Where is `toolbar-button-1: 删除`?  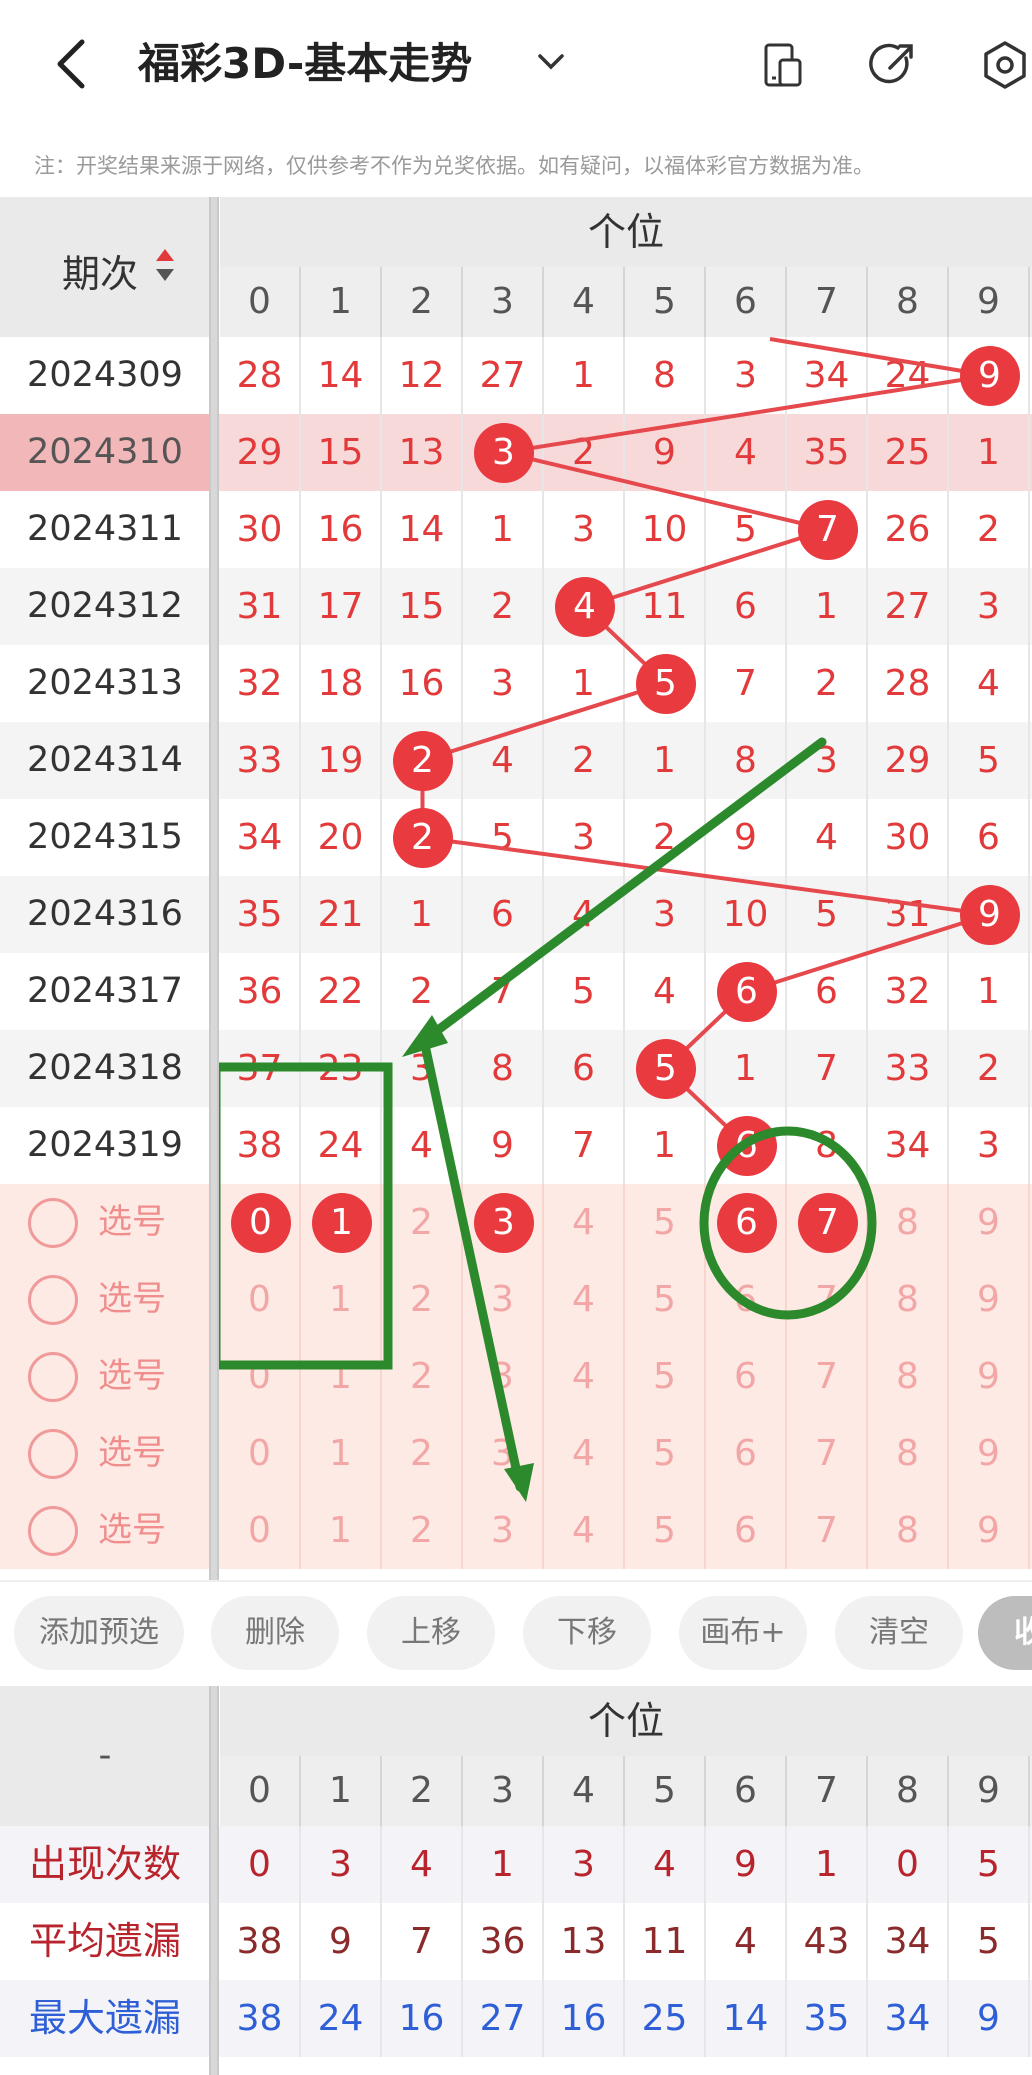
toolbar-button-1: 删除 is located at coordinates (275, 1633).